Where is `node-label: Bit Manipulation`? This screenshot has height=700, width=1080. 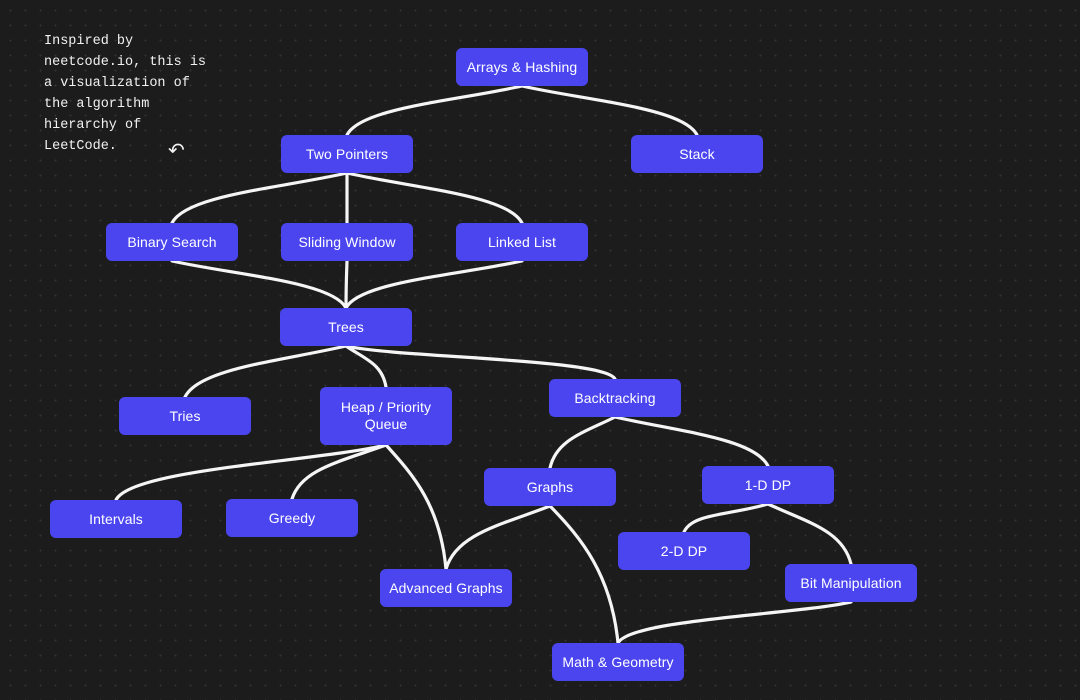
node-label: Bit Manipulation is located at coordinates (851, 582).